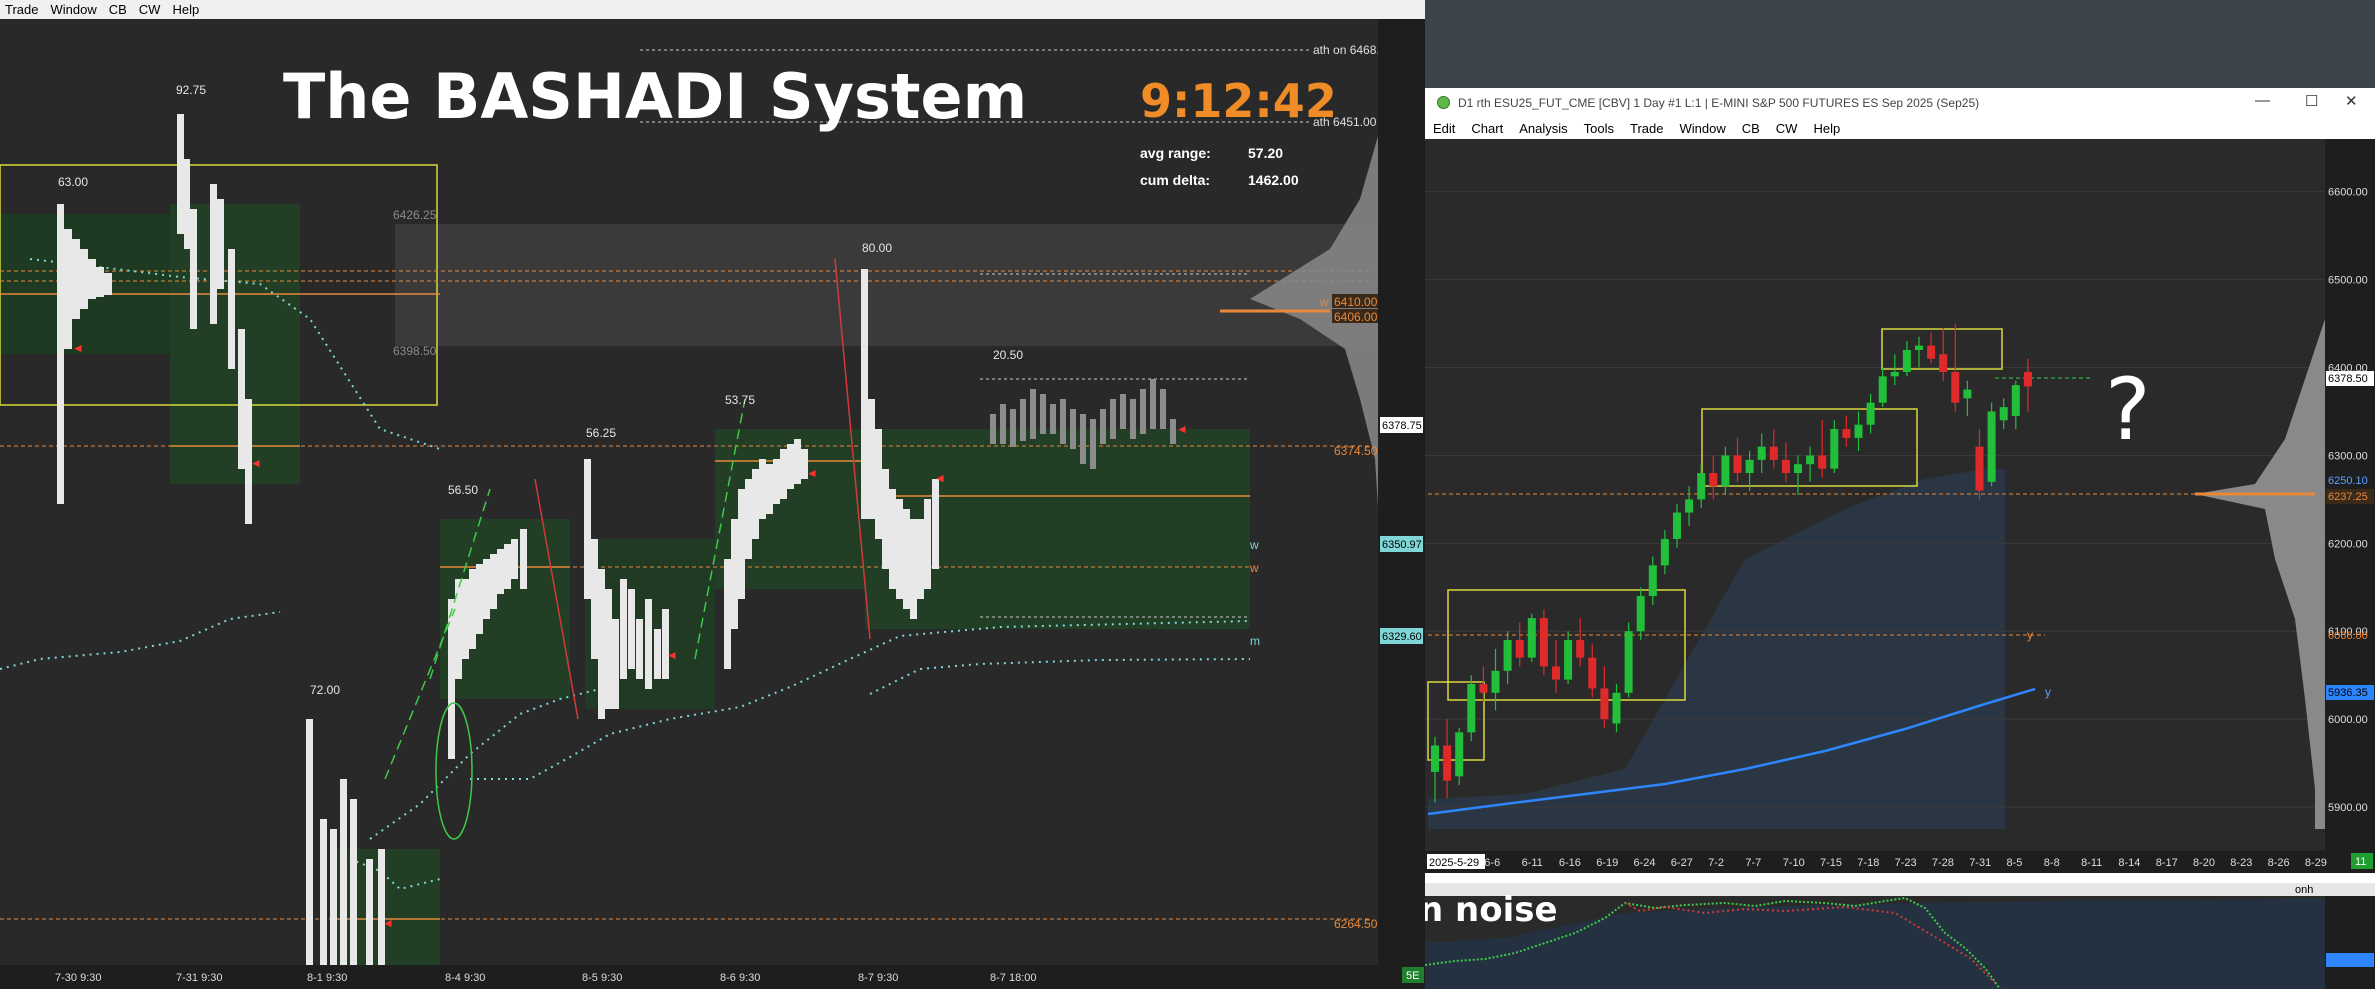  Describe the element at coordinates (2311, 101) in the screenshot. I see `maximize-button: ☐` at that location.